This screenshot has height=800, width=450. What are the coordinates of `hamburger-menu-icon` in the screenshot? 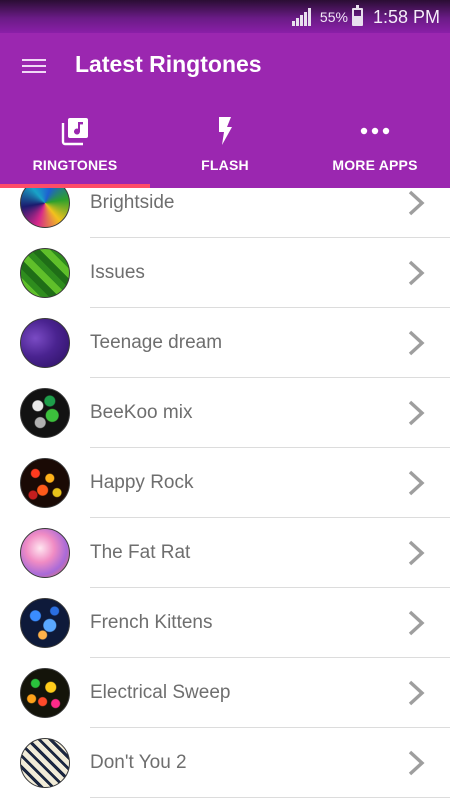 It's located at (35, 66).